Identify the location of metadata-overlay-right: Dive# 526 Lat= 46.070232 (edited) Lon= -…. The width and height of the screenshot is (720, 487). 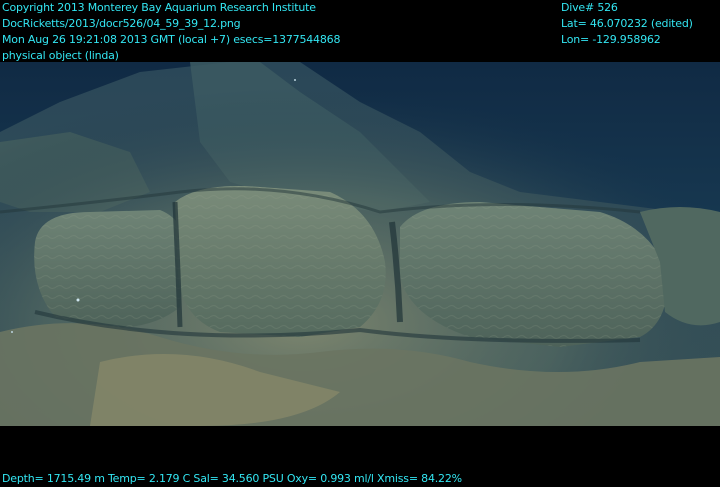
(627, 24).